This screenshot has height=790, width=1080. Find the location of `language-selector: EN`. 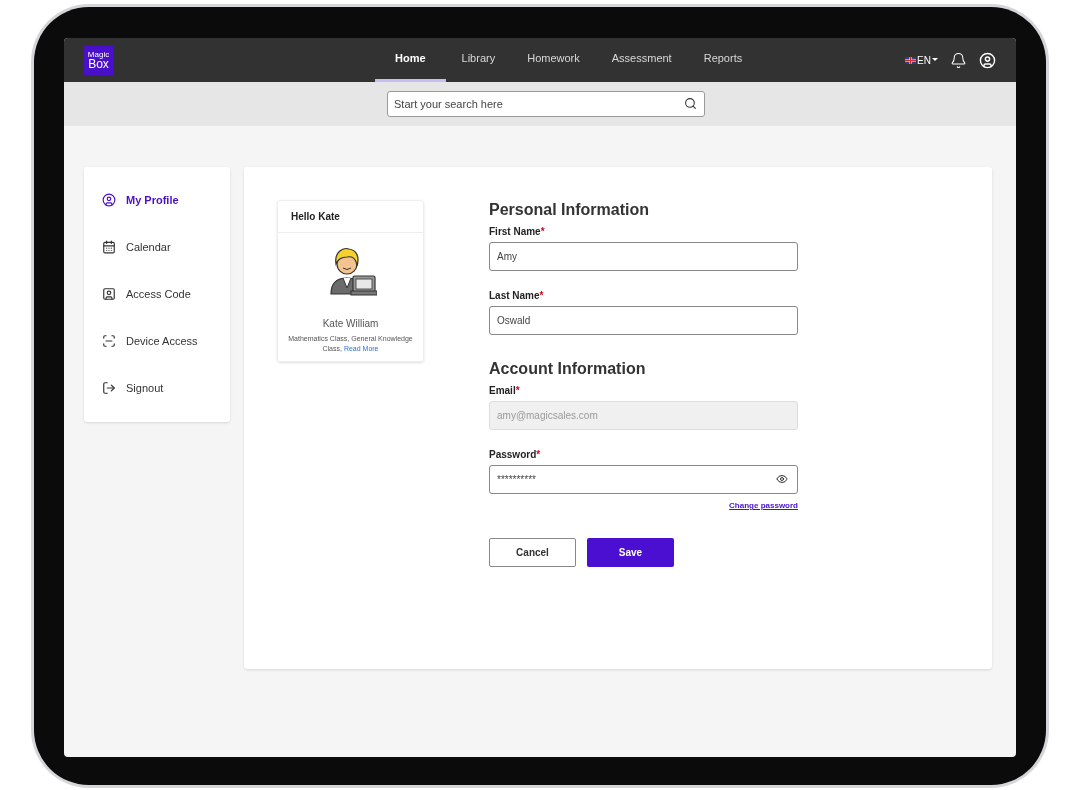

language-selector: EN is located at coordinates (921, 60).